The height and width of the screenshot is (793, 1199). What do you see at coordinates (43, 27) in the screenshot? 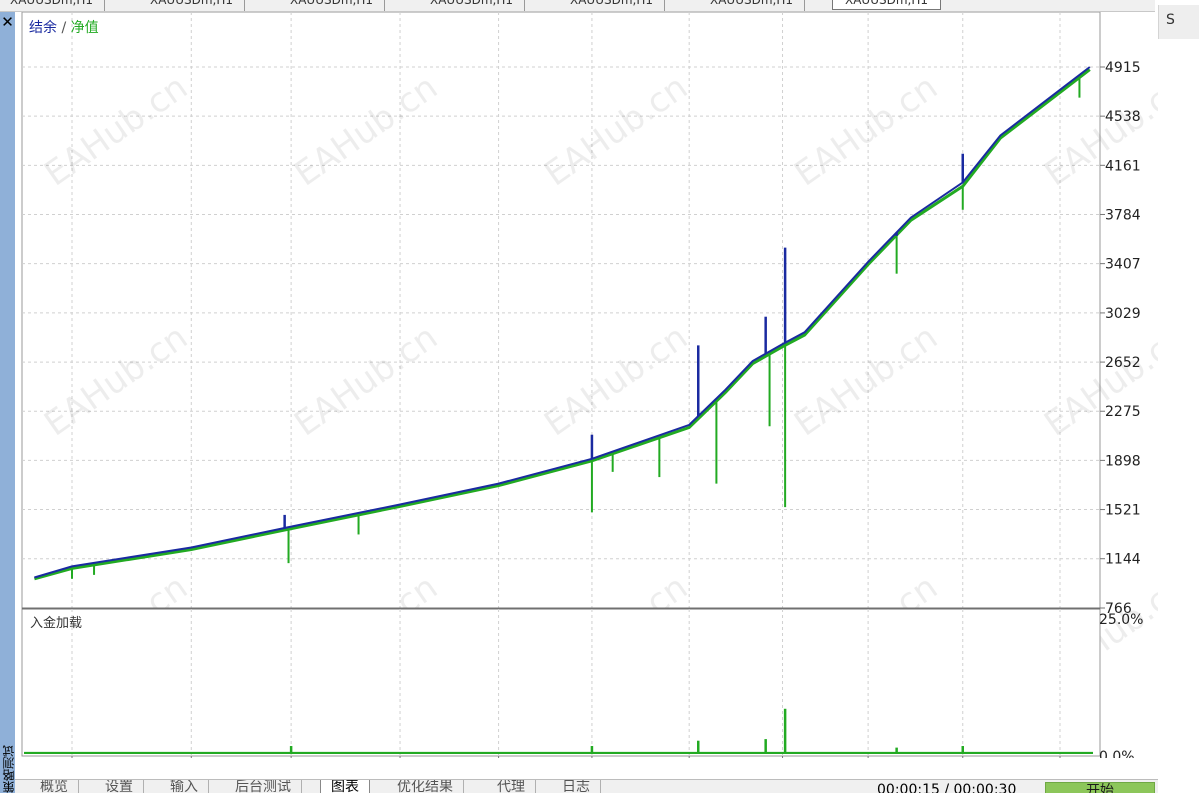
I see `legend-balance: 结余` at bounding box center [43, 27].